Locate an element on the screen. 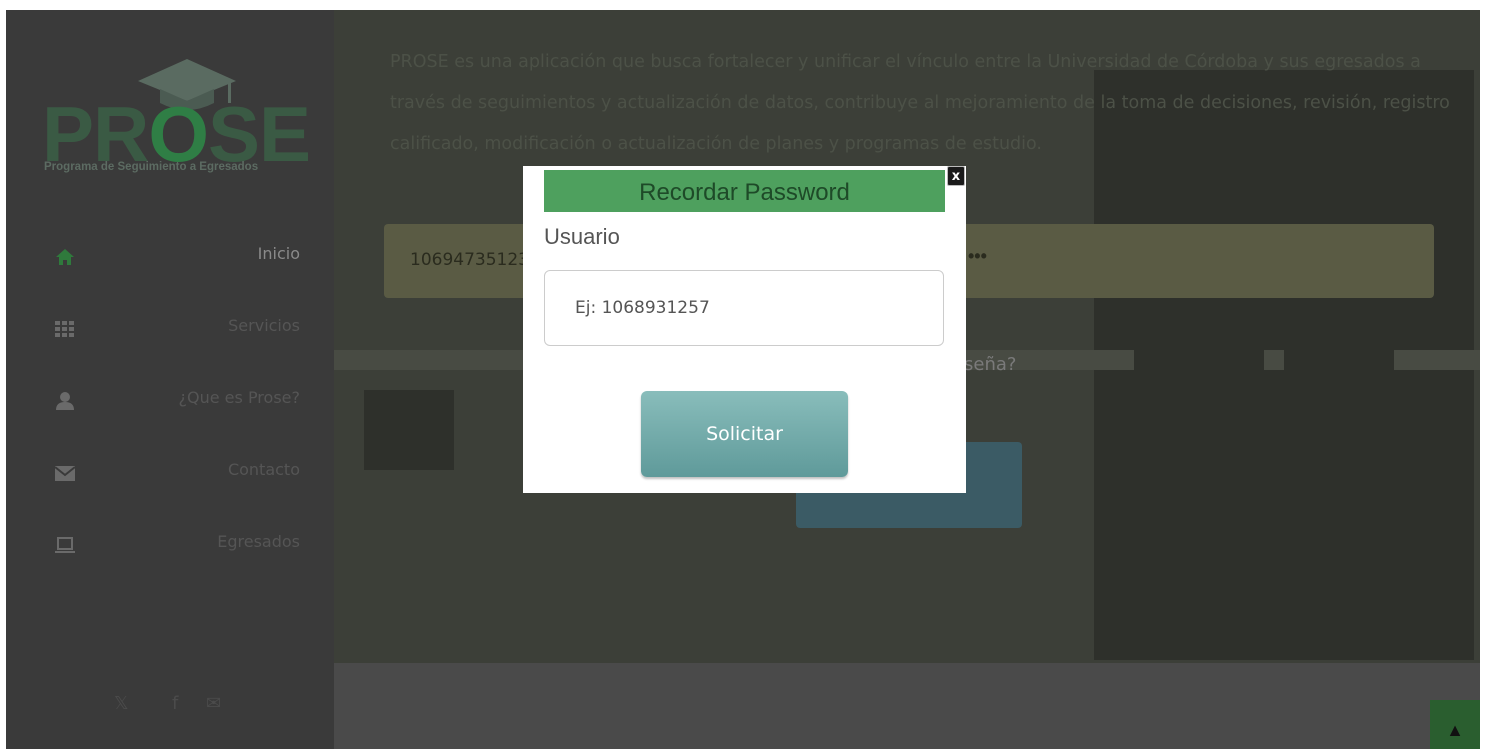  recover-password-modal: Recordar Password x Usuario Solicitar is located at coordinates (744, 329).